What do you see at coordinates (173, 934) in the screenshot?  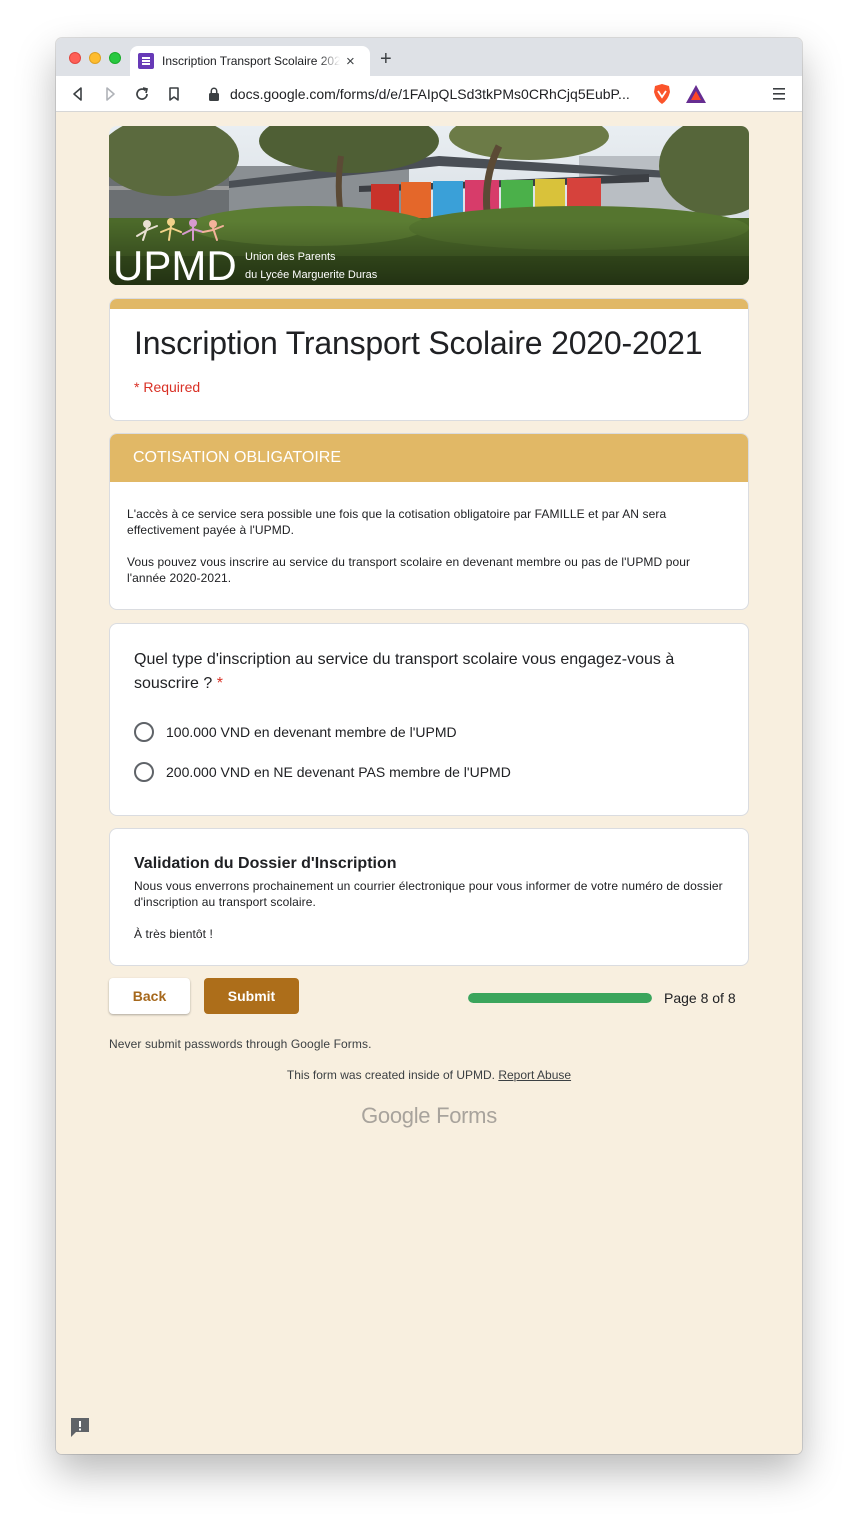 I see `validation-paragraph-2: À très bientôt !` at bounding box center [173, 934].